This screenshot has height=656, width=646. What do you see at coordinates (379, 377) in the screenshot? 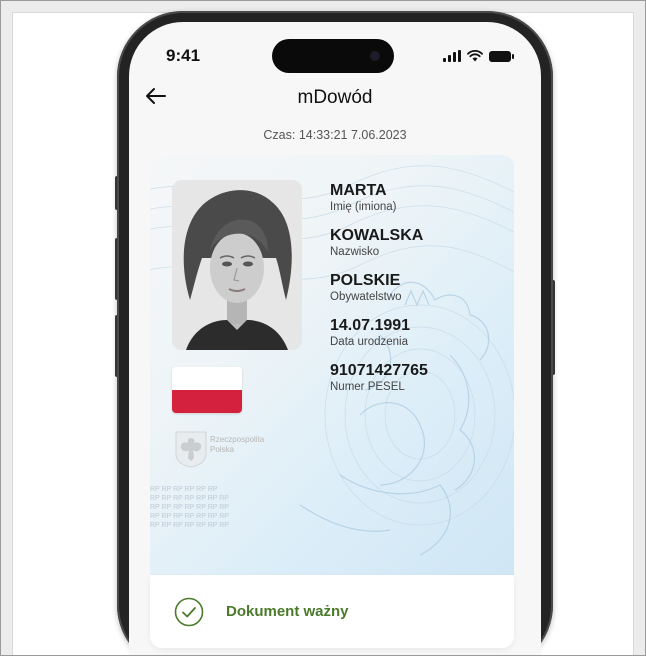
I see `pesel-field: 91071427765 Numer PESEL` at bounding box center [379, 377].